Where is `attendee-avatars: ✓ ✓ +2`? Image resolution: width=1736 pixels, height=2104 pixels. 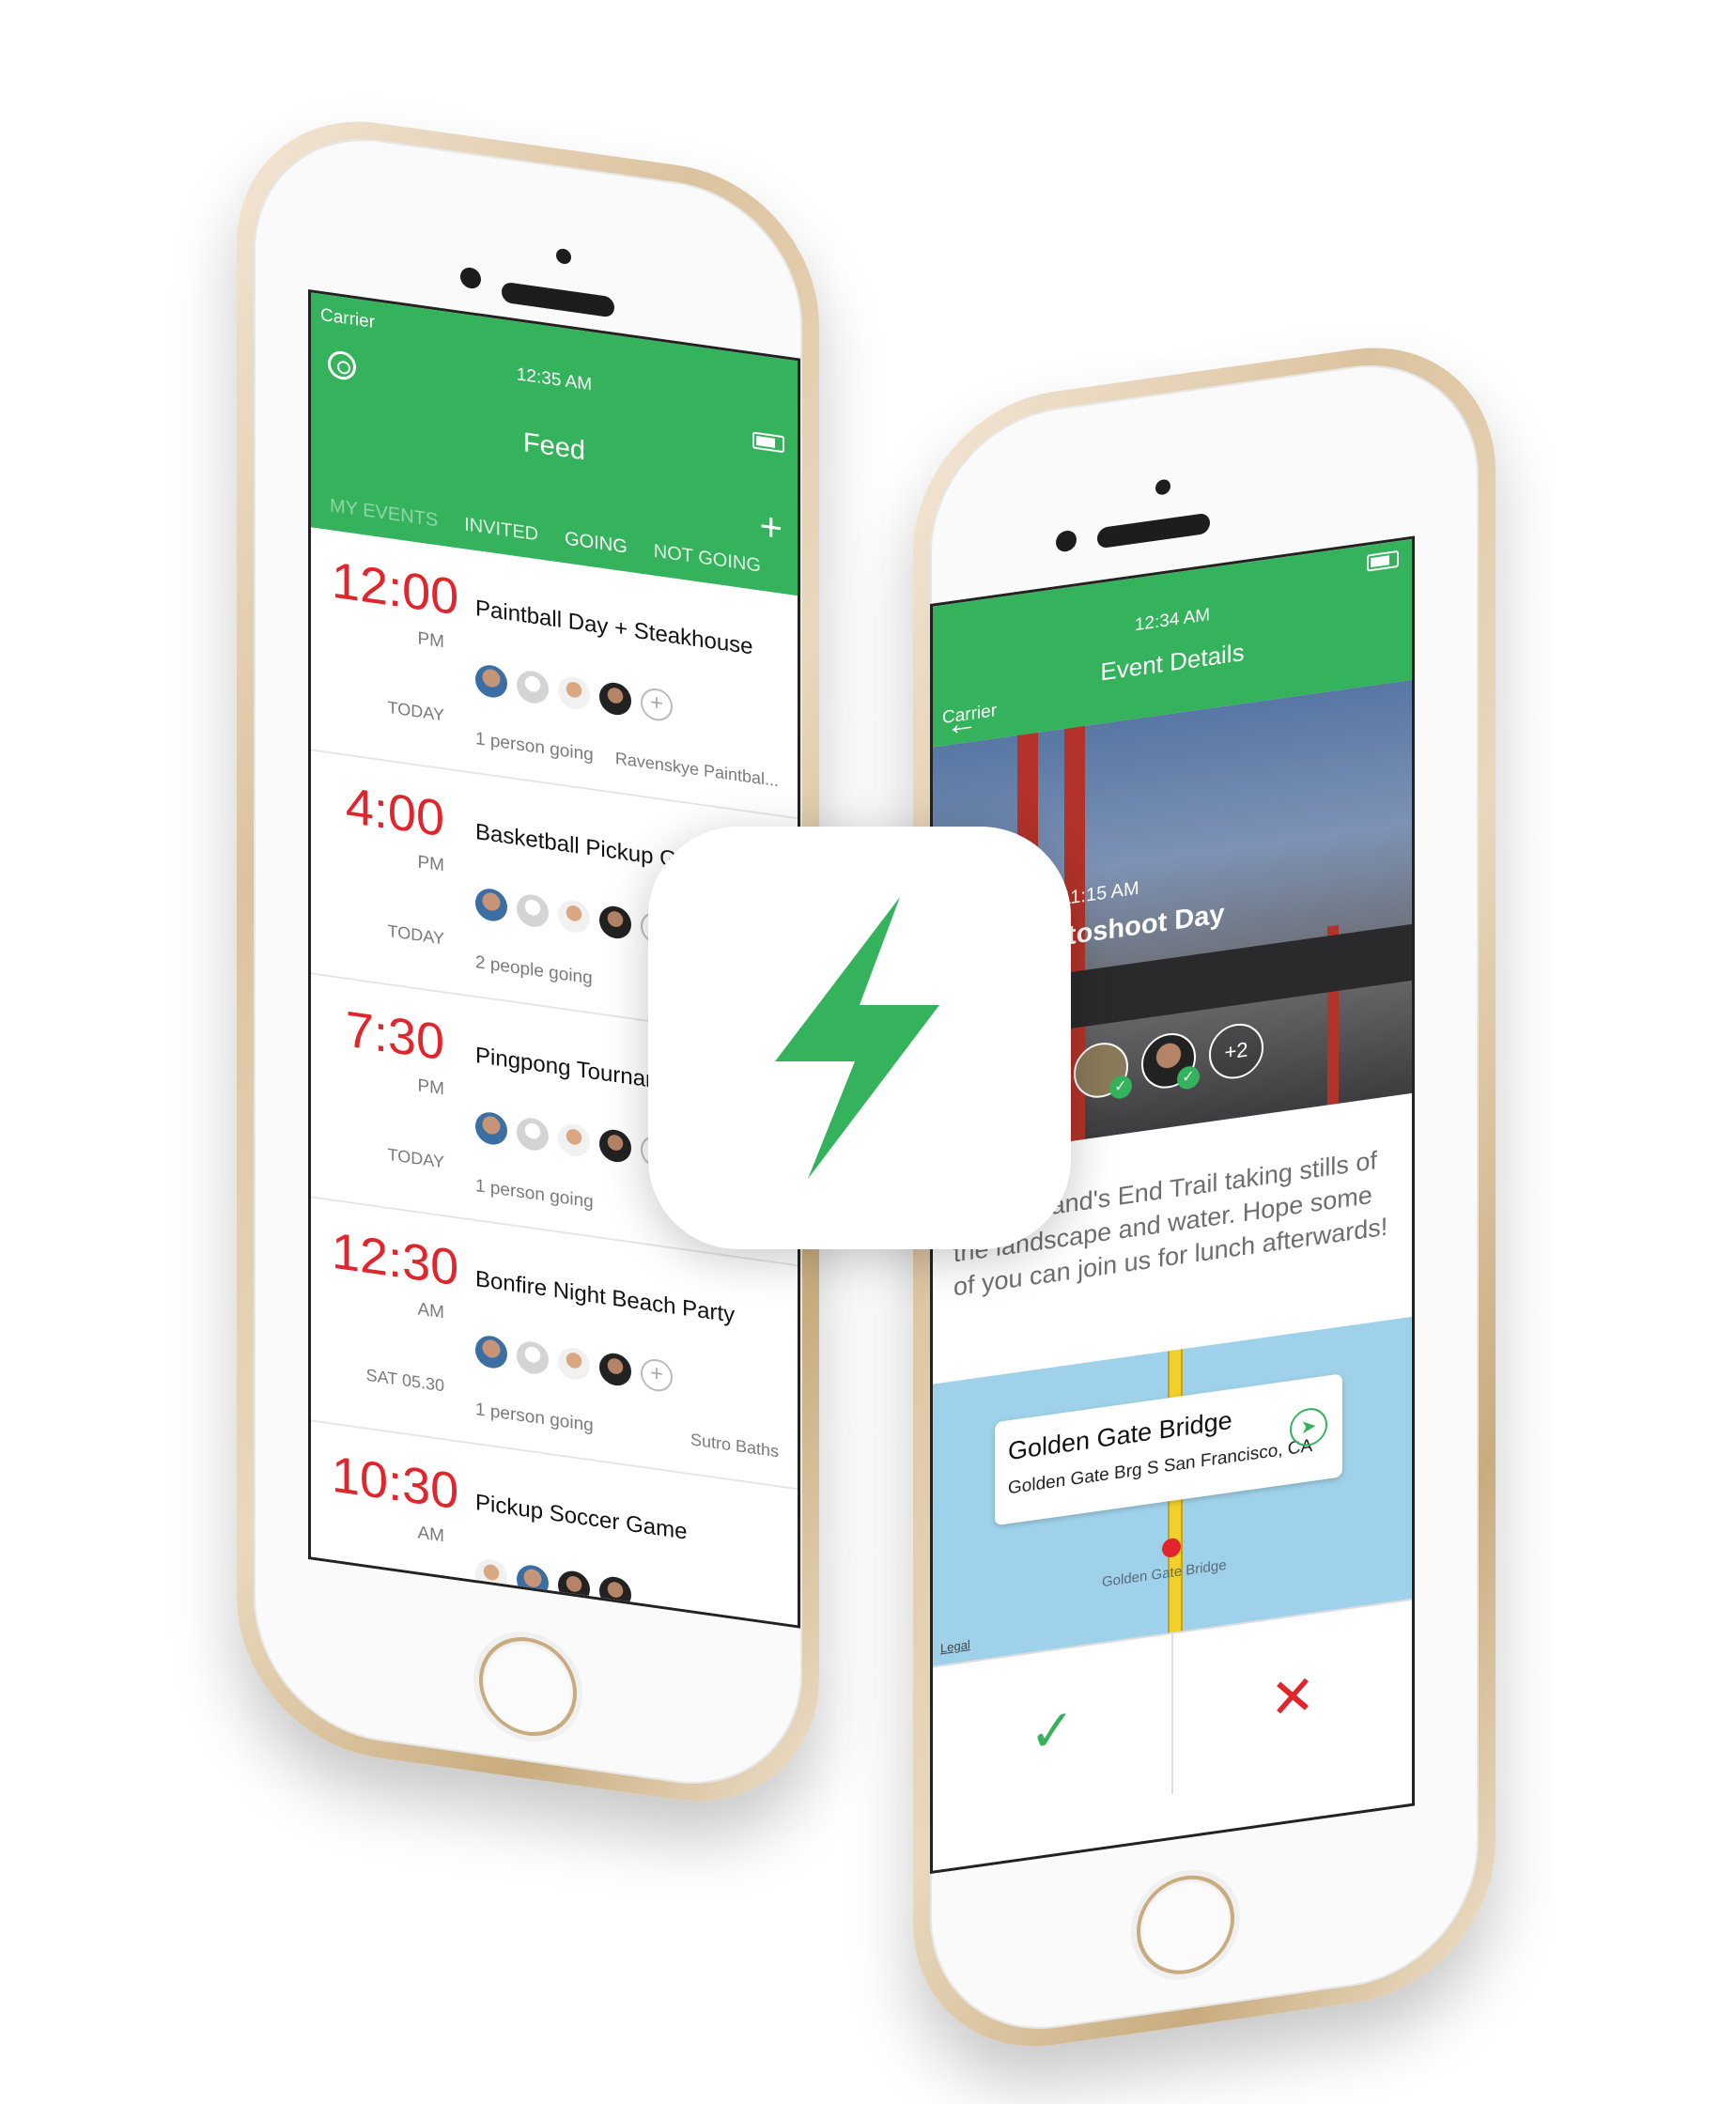 attendee-avatars: ✓ ✓ +2 is located at coordinates (1168, 1061).